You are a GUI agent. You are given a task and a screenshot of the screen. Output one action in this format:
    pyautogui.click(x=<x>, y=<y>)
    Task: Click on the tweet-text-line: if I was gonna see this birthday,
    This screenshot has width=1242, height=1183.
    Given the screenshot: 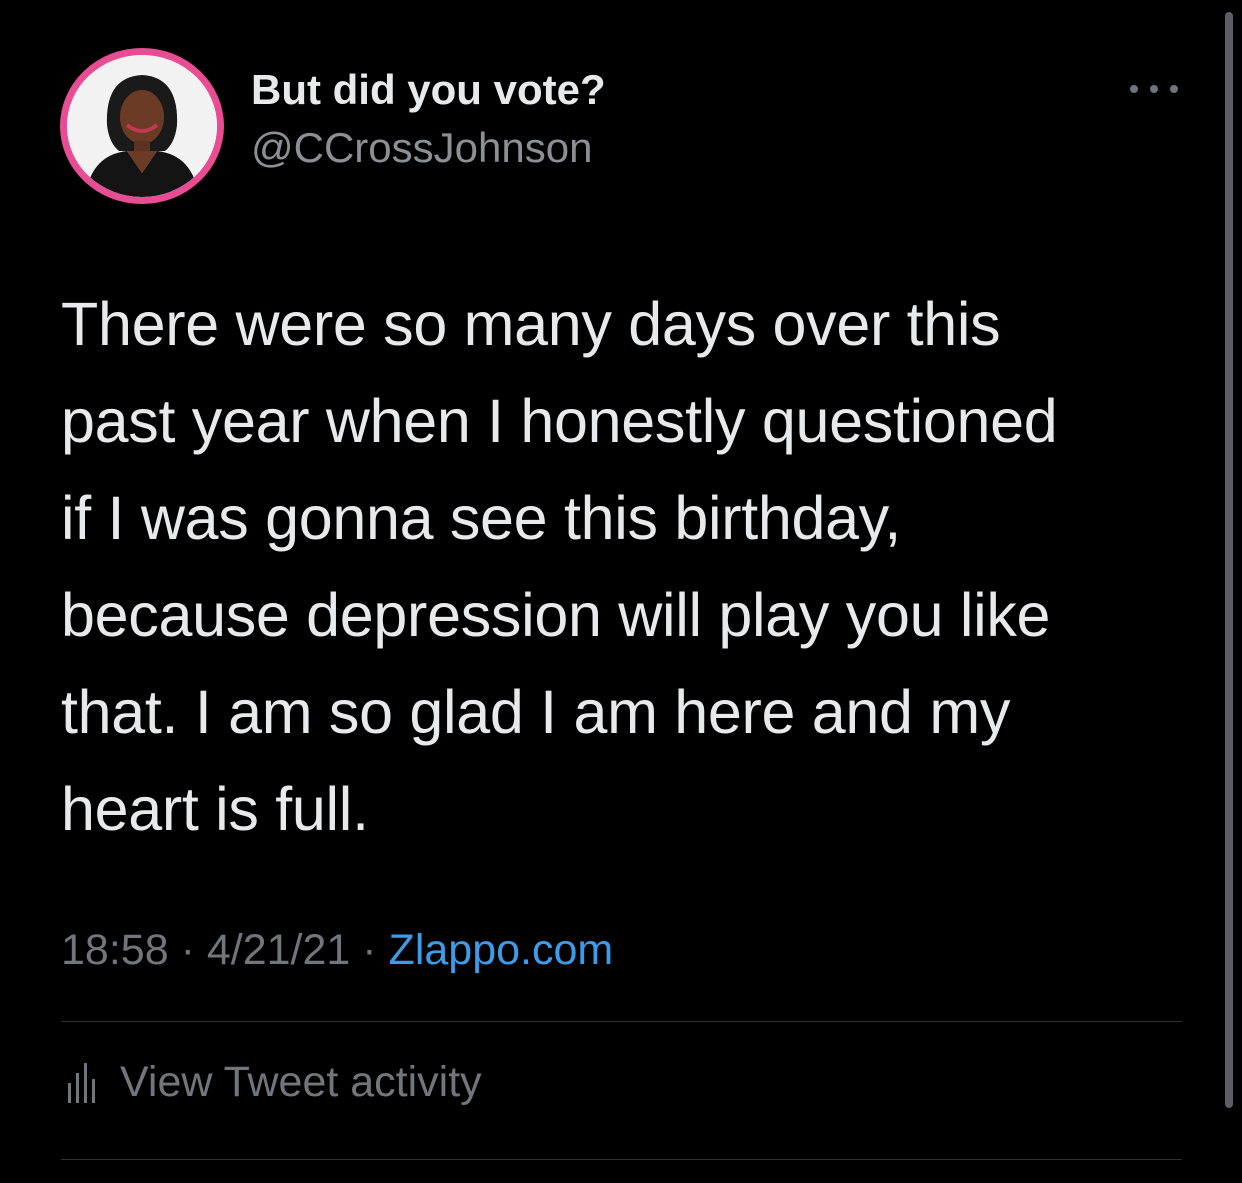 What is the action you would take?
    pyautogui.click(x=481, y=518)
    